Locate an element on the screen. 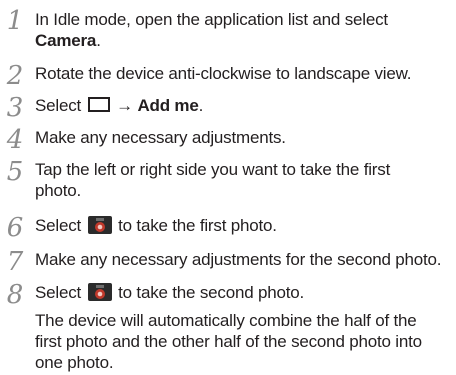  step-text-part: to take the second photo. is located at coordinates (211, 292).